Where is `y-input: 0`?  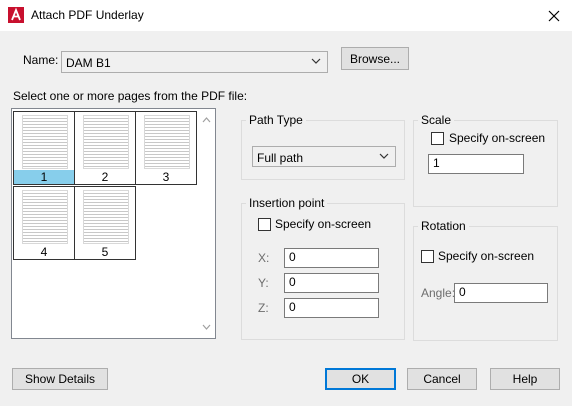 y-input: 0 is located at coordinates (331, 283).